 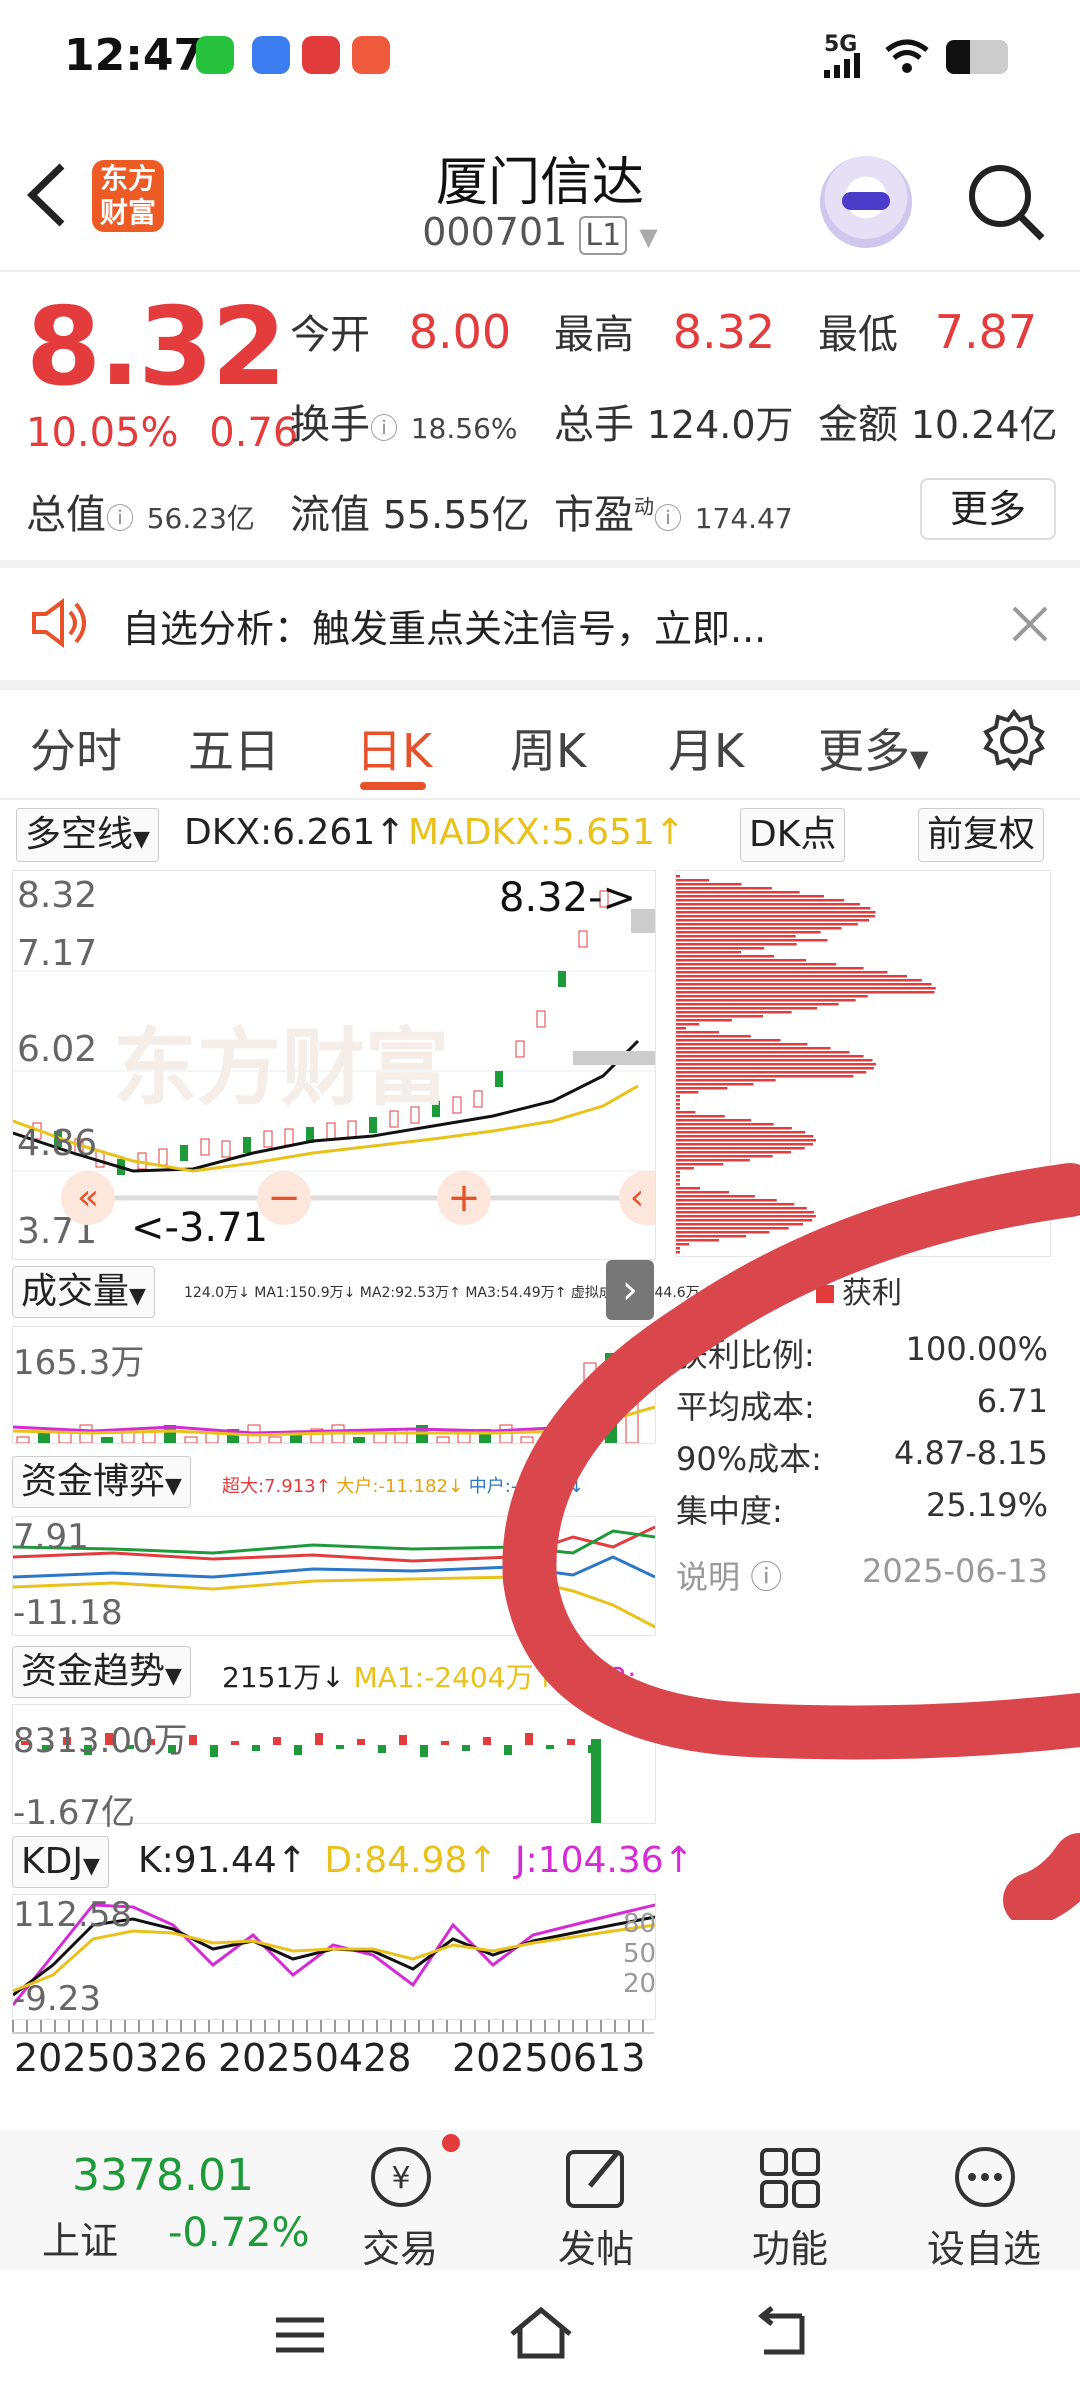 I want to click on stock-code-row: 000701 L1 ▼, so click(x=540, y=232).